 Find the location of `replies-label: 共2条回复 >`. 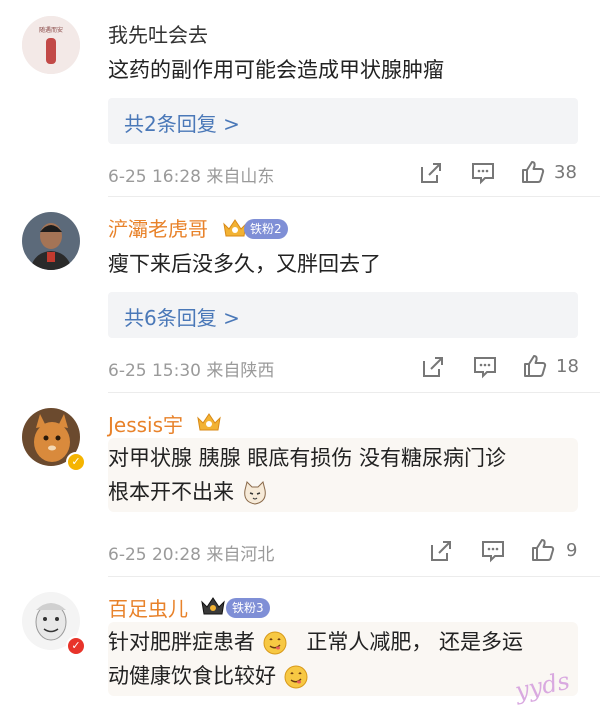

replies-label: 共2条回复 > is located at coordinates (182, 124).